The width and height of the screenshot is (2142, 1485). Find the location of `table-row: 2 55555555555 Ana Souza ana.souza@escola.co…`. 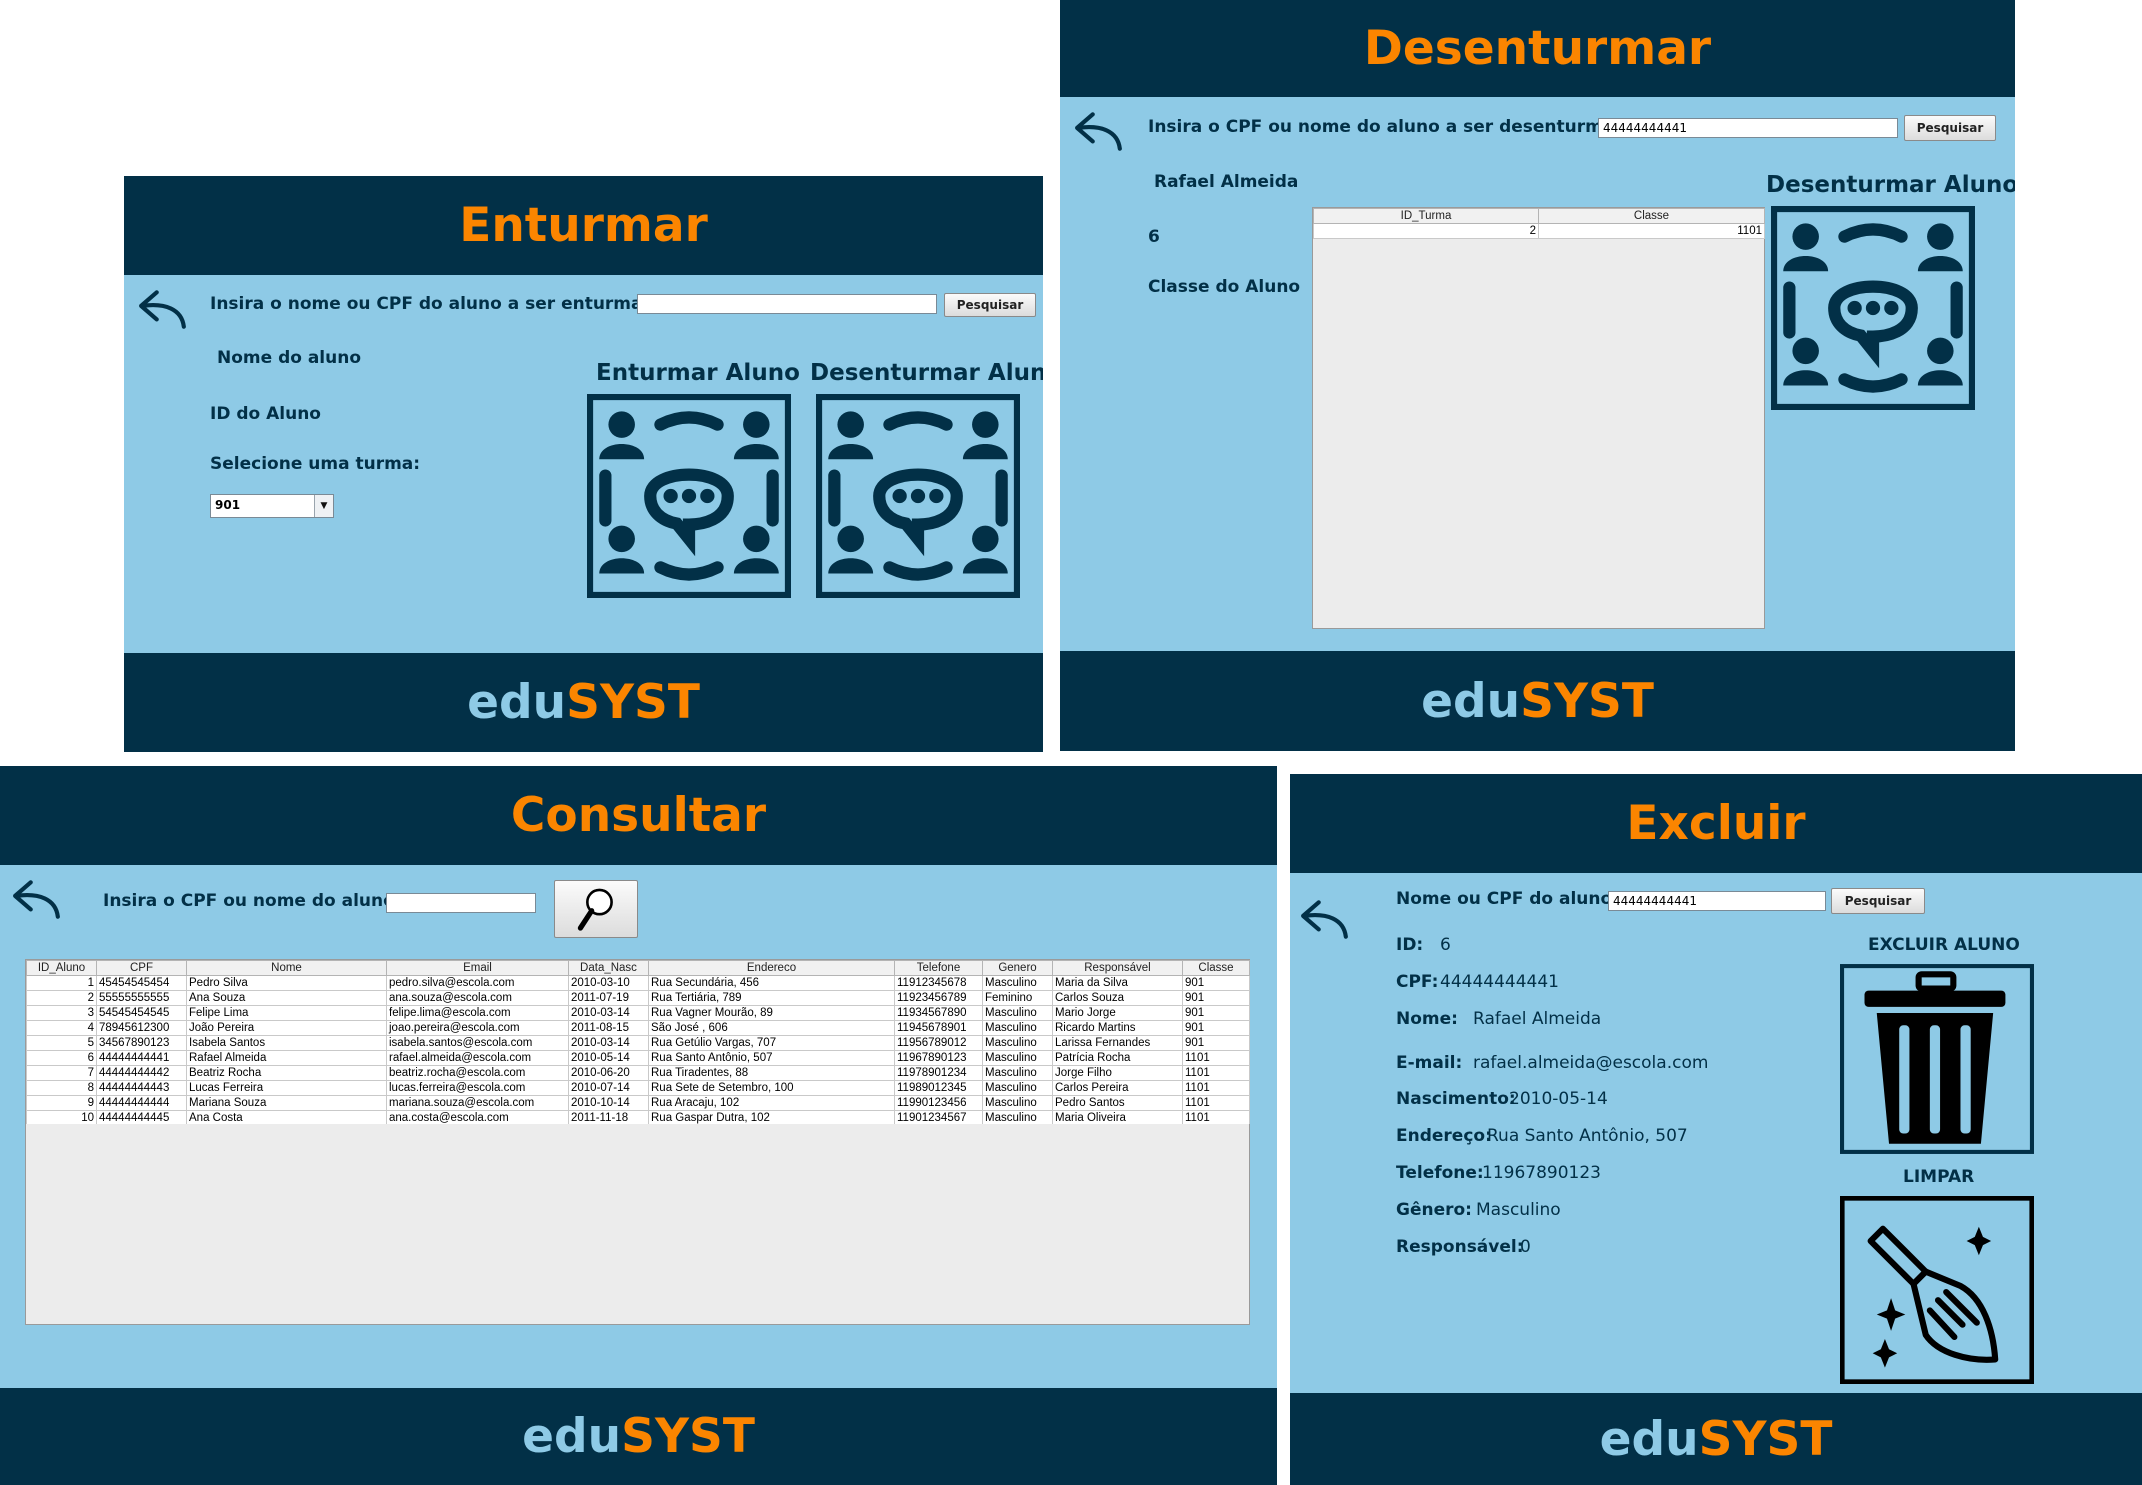

table-row: 2 55555555555 Ana Souza ana.souza@escola.co… is located at coordinates (638, 998).